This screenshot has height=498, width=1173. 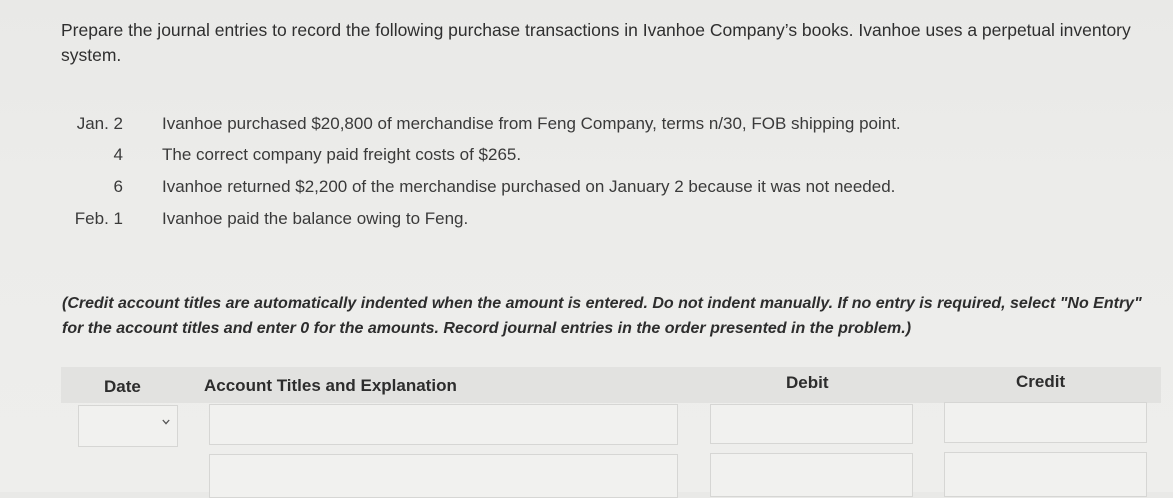 I want to click on transaction-date: Feb. 1, so click(x=98, y=218).